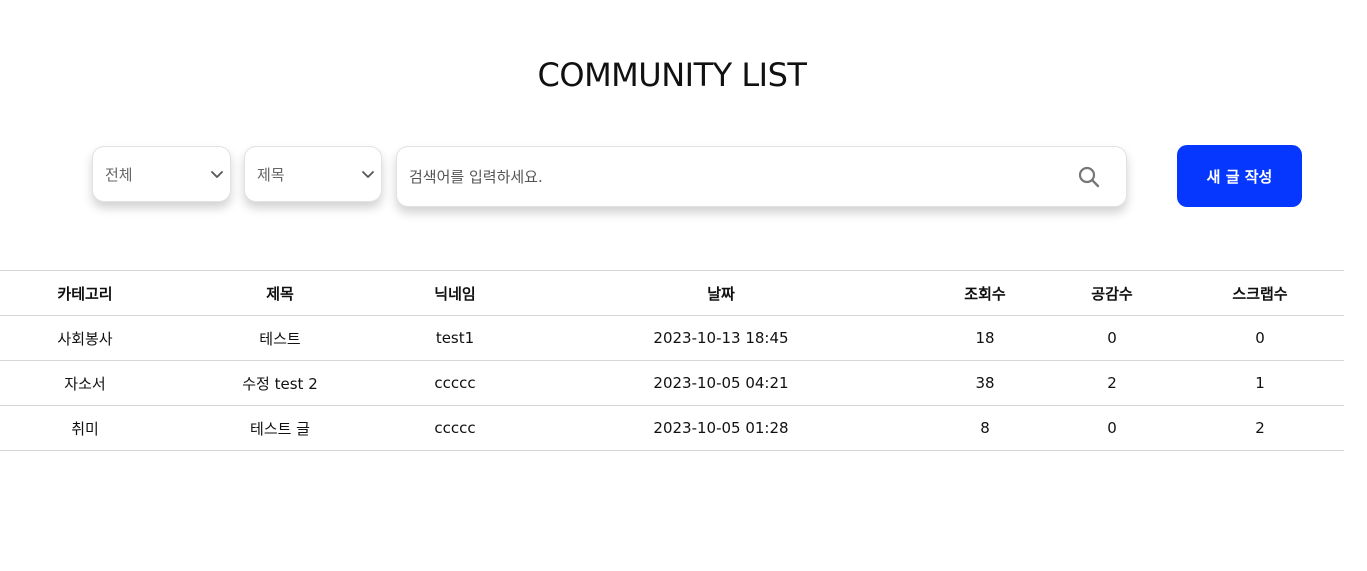  Describe the element at coordinates (721, 338) in the screenshot. I see `date-cell: 2023-10-13 18:45` at that location.